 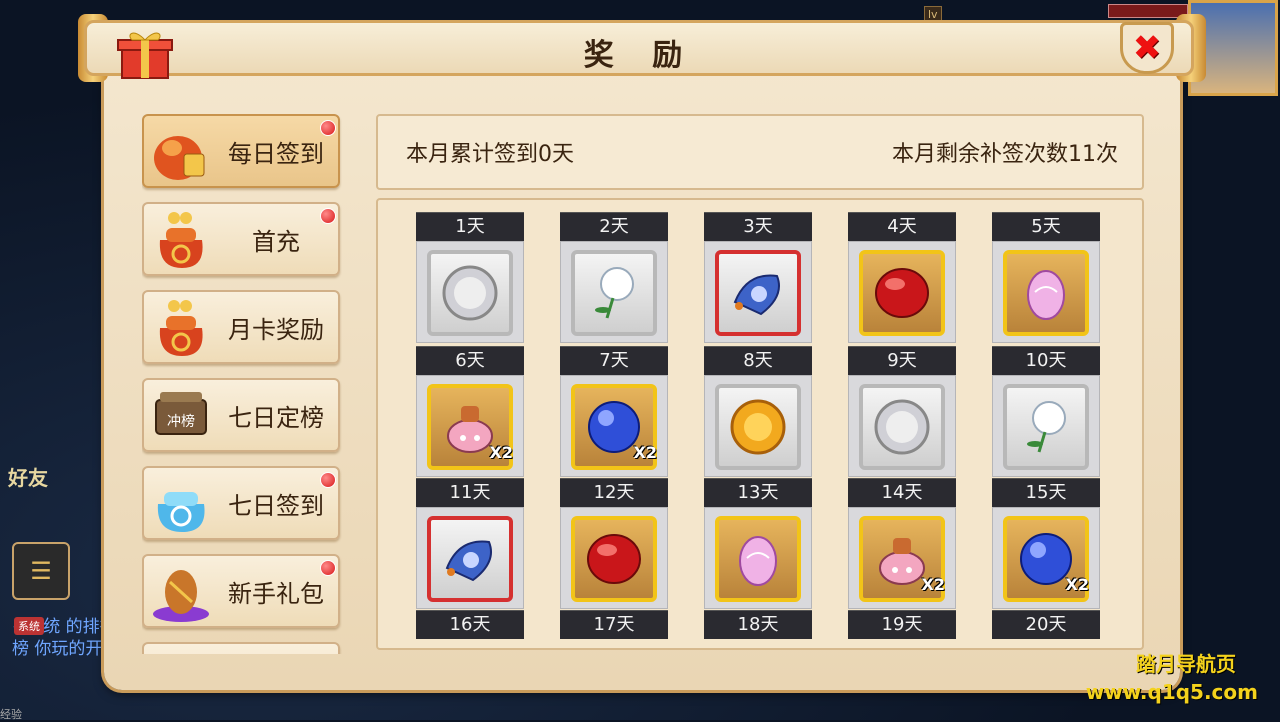 I want to click on ranking-board-icon: 冲榜, so click(x=181, y=413).